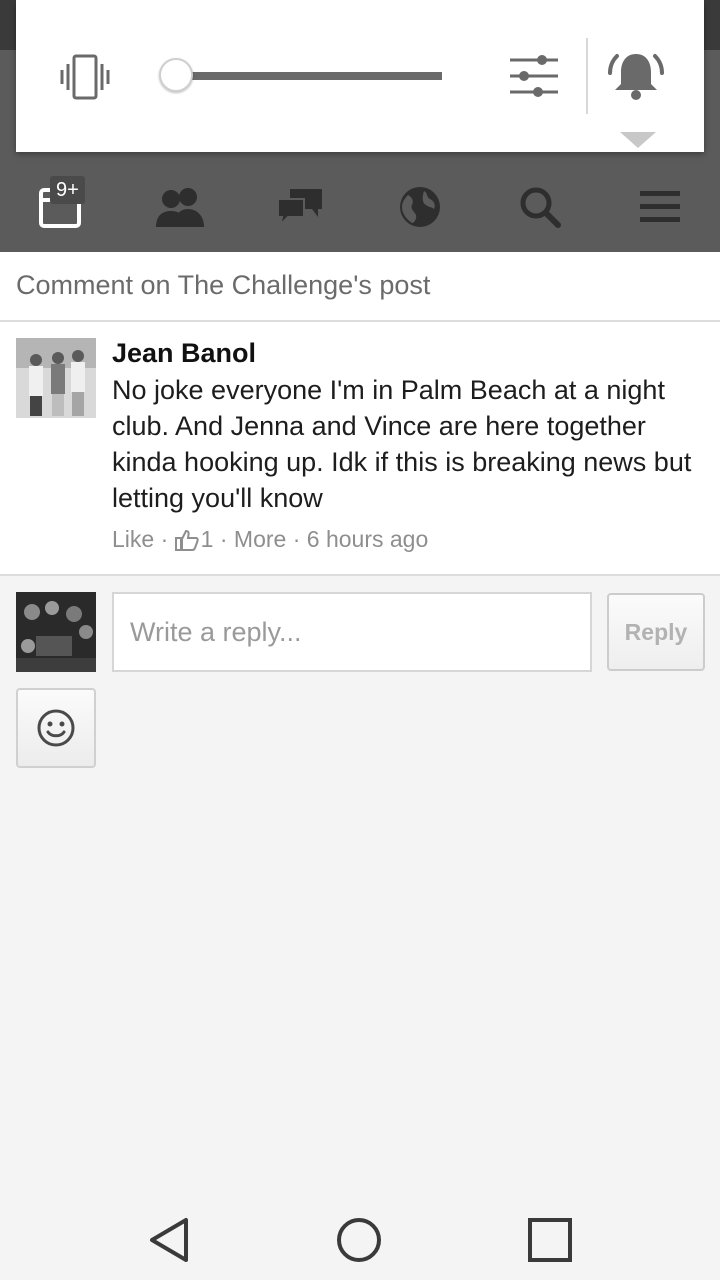  Describe the element at coordinates (260, 539) in the screenshot. I see `more-link: More` at that location.